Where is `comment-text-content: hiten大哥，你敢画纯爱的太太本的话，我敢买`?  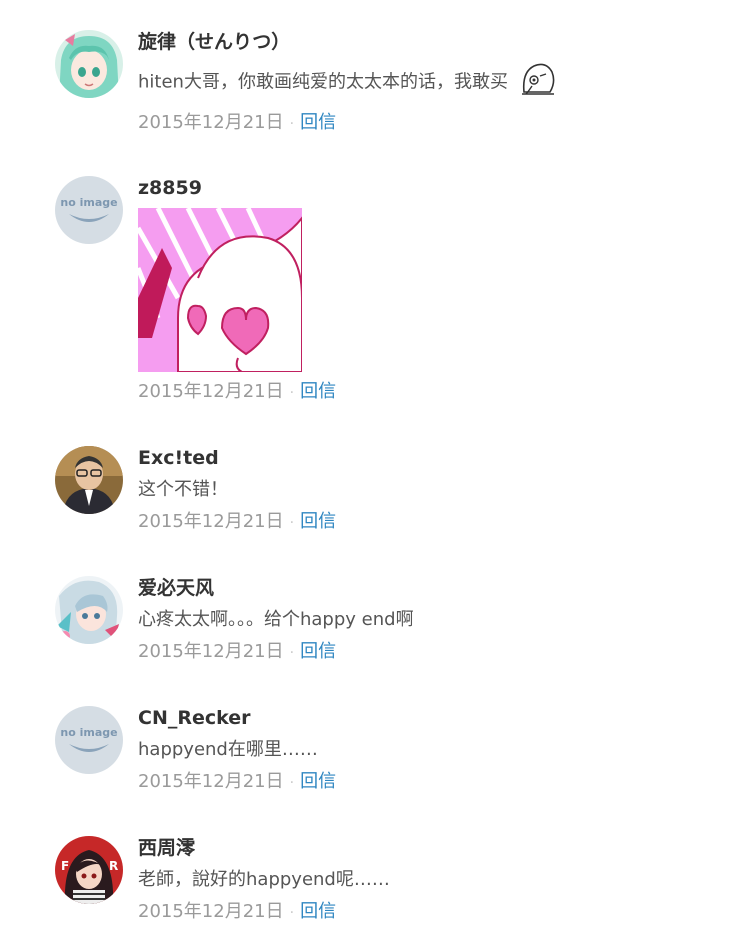 comment-text-content: hiten大哥，你敢画纯爱的太太本的话，我敢买 is located at coordinates (323, 82).